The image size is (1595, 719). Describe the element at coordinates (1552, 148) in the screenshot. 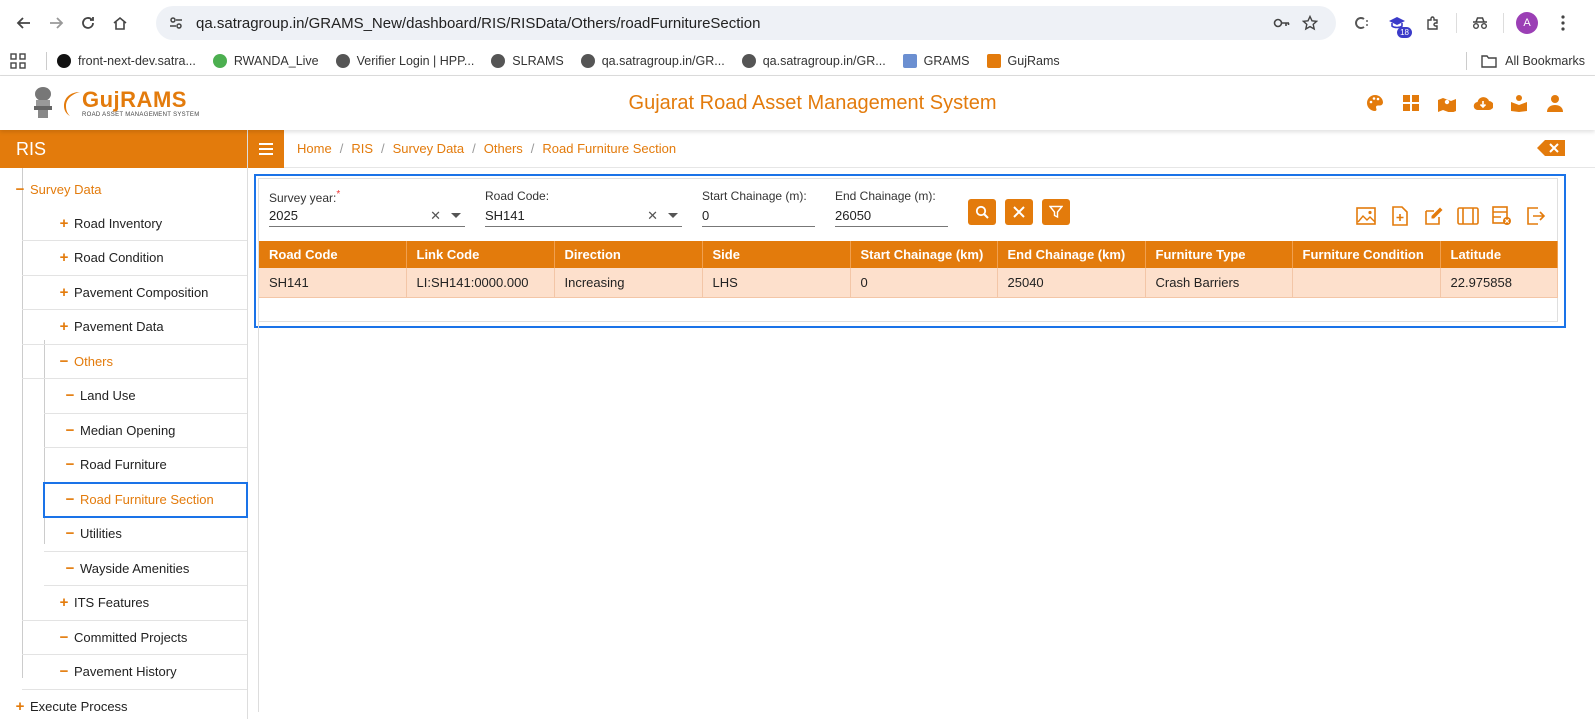

I see `backspace-close-icon` at that location.